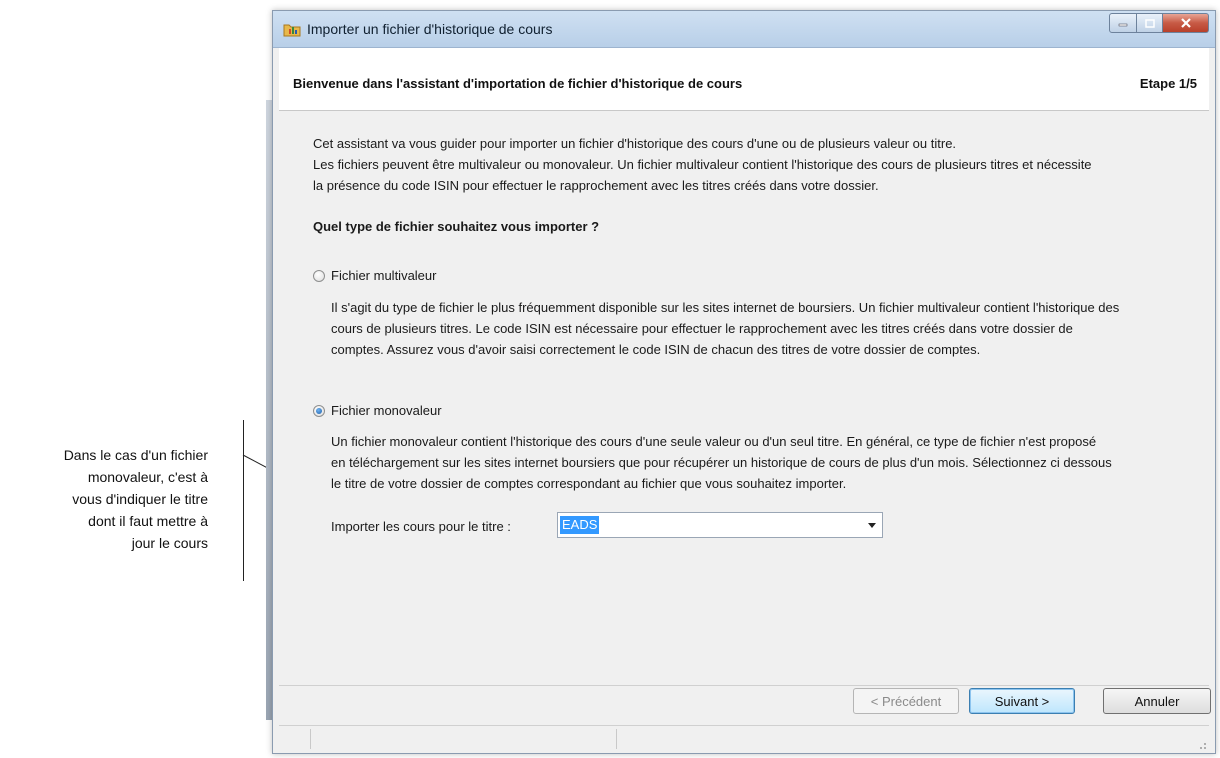  I want to click on minimize-icon, so click(1123, 25).